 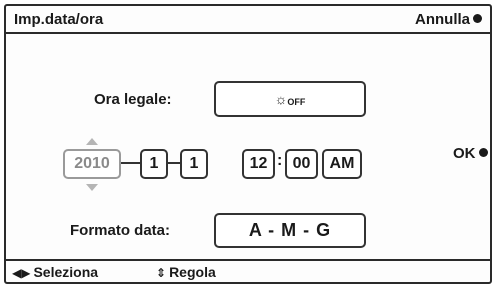 I want to click on ok-label: OK, so click(x=464, y=153).